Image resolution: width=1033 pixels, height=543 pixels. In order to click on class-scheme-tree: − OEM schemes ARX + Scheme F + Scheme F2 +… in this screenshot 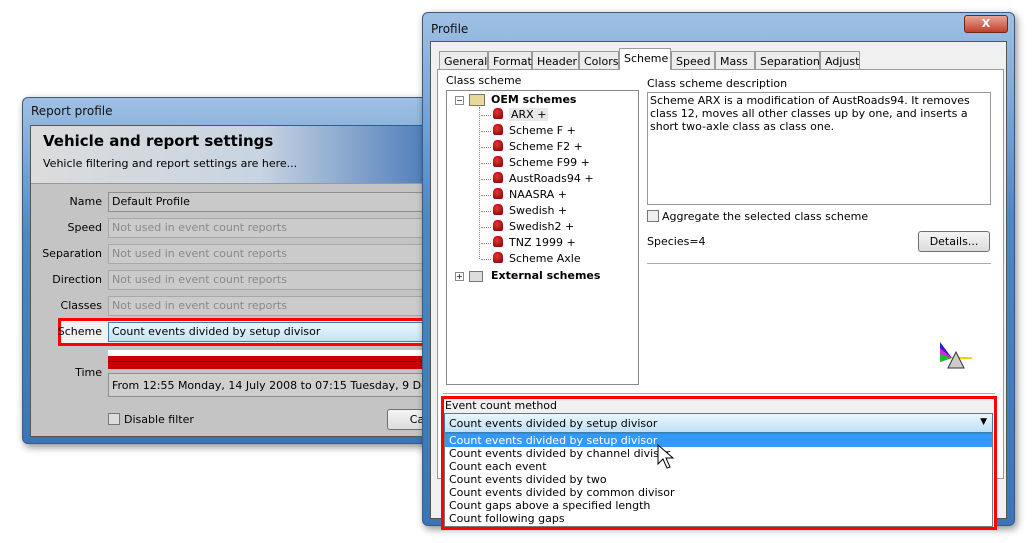, I will do `click(542, 237)`.